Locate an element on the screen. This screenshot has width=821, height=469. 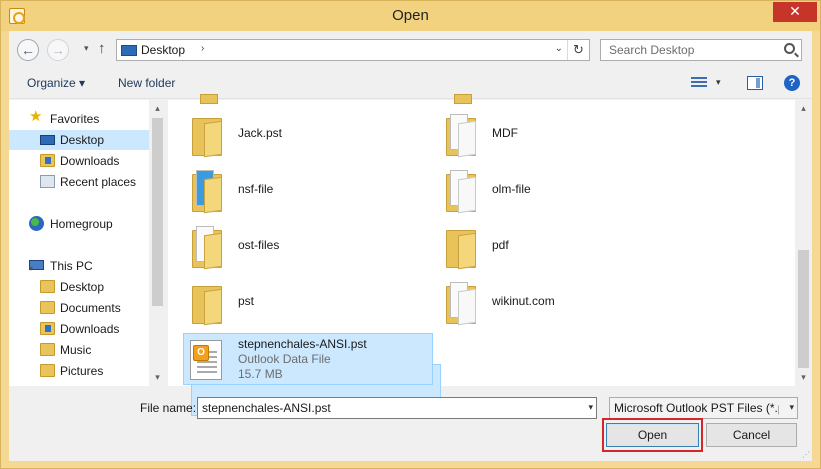
back-button: ← is located at coordinates (28, 50).